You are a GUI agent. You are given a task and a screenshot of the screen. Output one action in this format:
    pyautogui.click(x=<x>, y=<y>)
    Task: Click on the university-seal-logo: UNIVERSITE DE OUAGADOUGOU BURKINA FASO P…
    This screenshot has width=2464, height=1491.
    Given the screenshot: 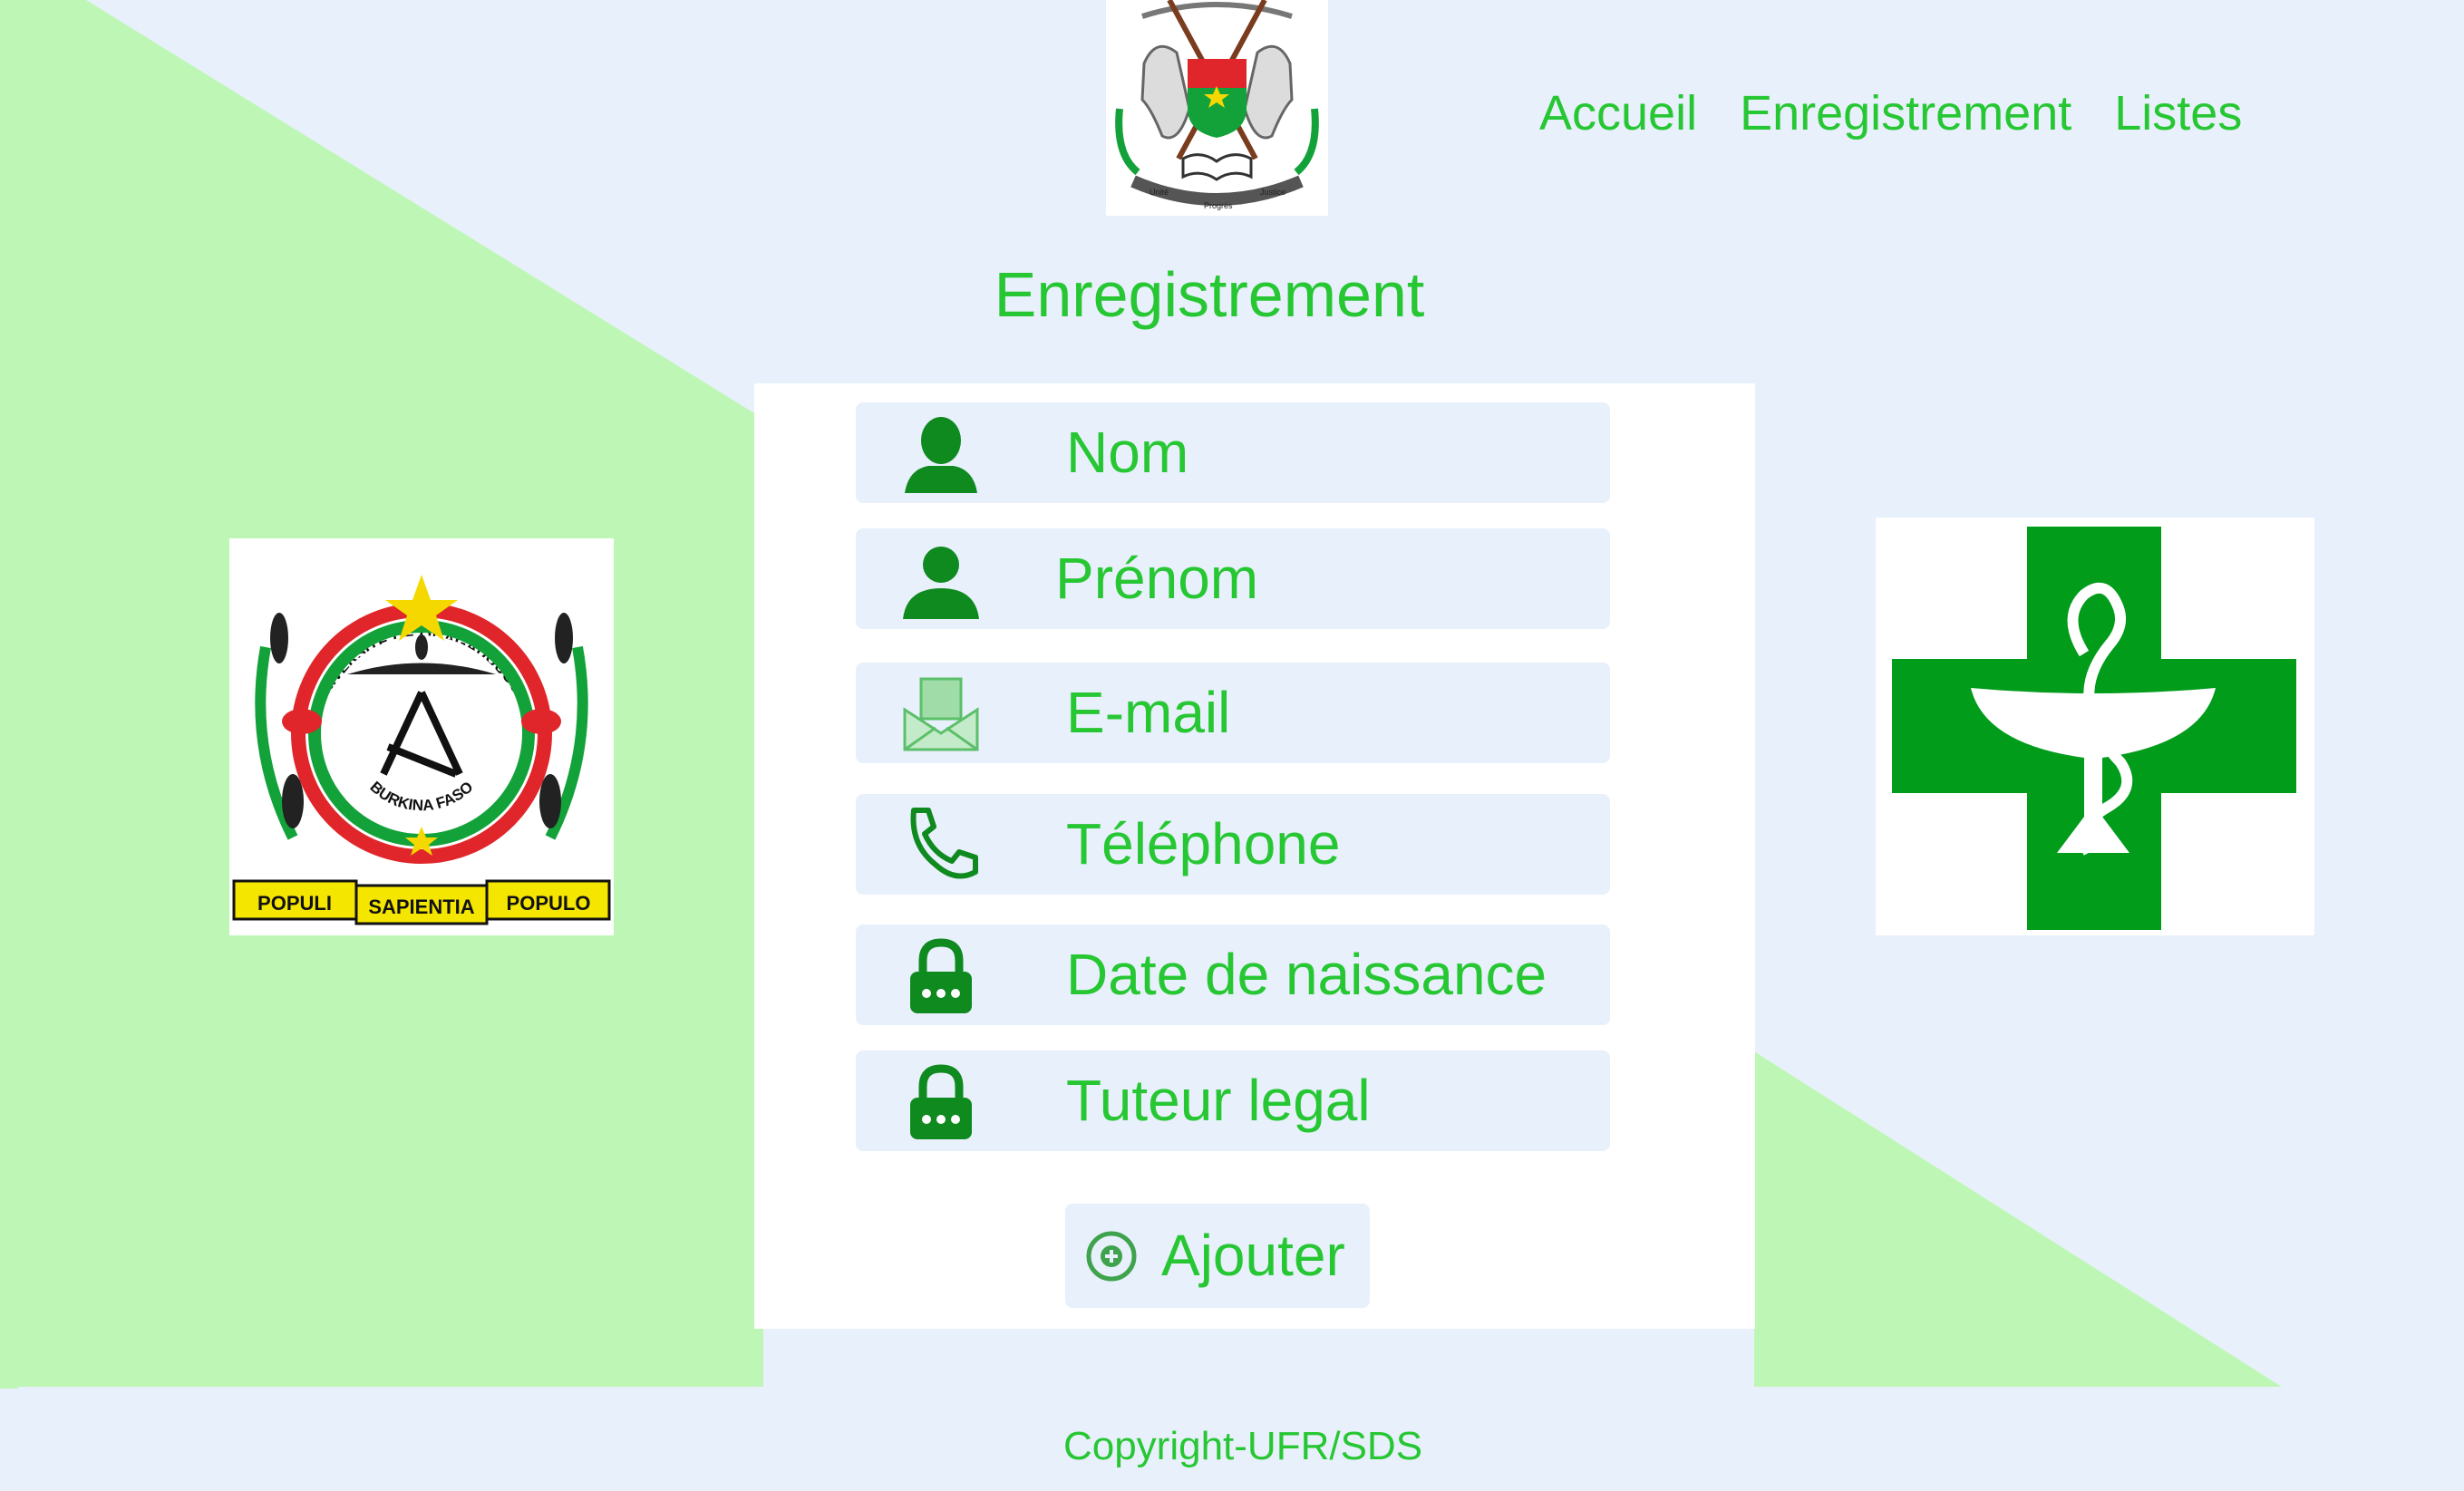 What is the action you would take?
    pyautogui.click(x=421, y=736)
    